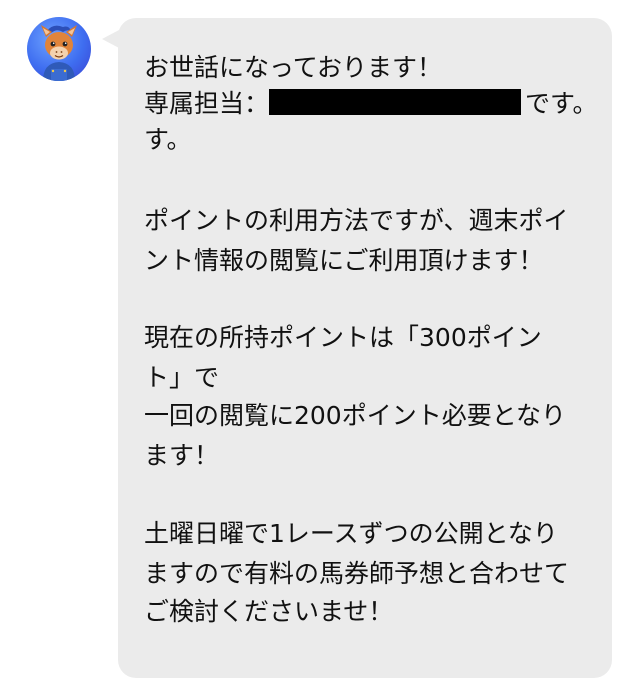 The height and width of the screenshot is (678, 640). Describe the element at coordinates (351, 533) in the screenshot. I see `message-line: 土曜日曜で1レースずつの公開となり` at that location.